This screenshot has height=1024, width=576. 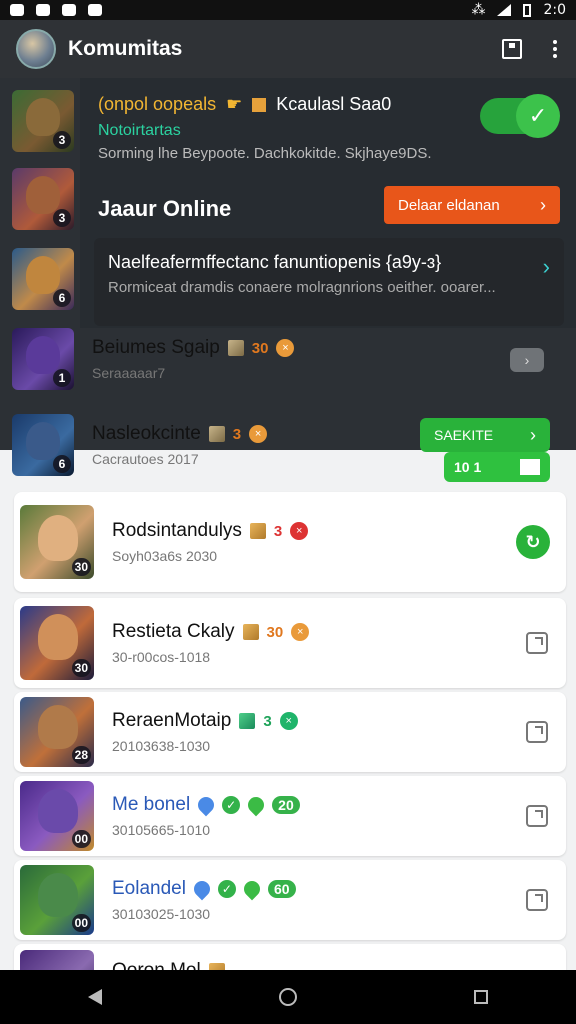 What do you see at coordinates (129, 373) in the screenshot?
I see `item-subtitle: Seraaaaar7` at bounding box center [129, 373].